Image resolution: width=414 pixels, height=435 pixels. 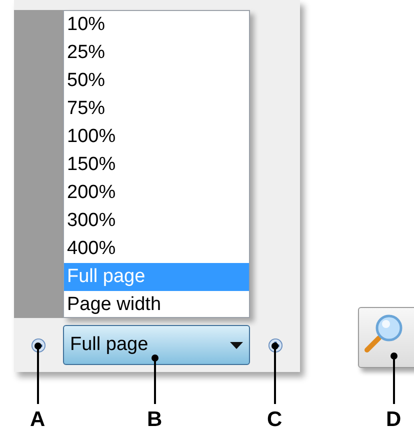 What do you see at coordinates (236, 345) in the screenshot?
I see `dropdown-arrow-icon` at bounding box center [236, 345].